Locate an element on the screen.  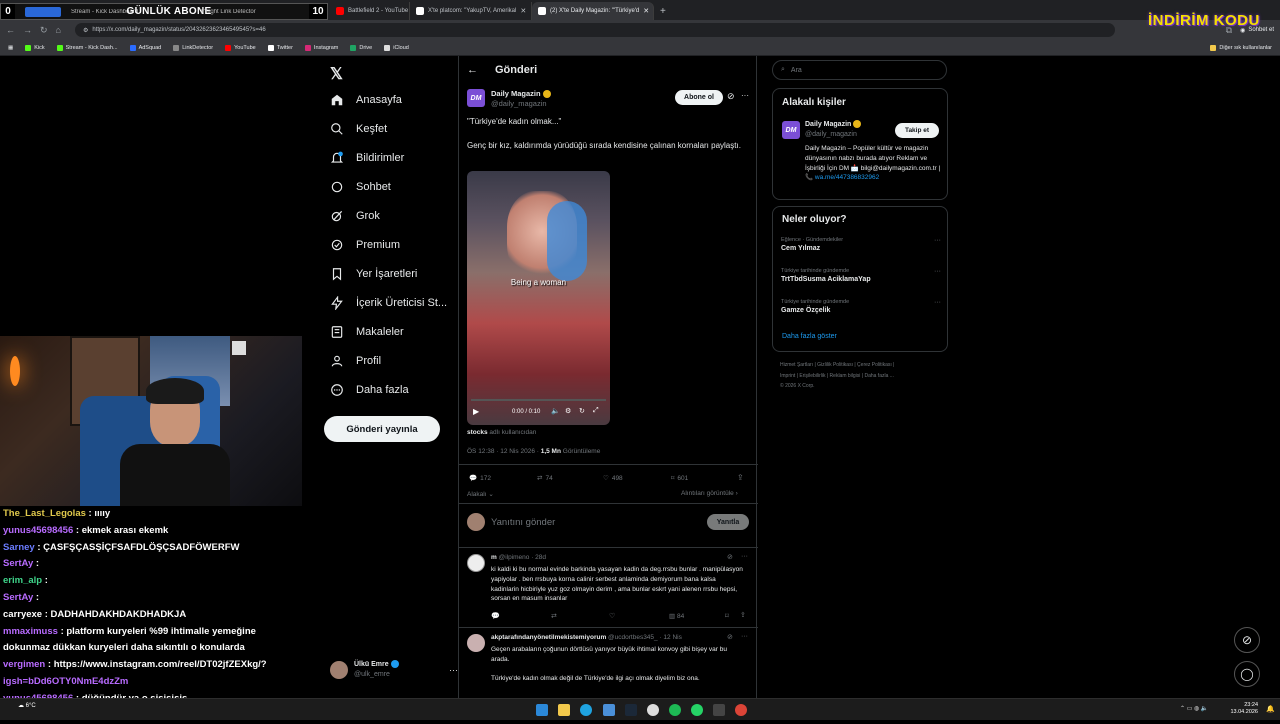
share-icon: ⇪ is located at coordinates (743, 615).